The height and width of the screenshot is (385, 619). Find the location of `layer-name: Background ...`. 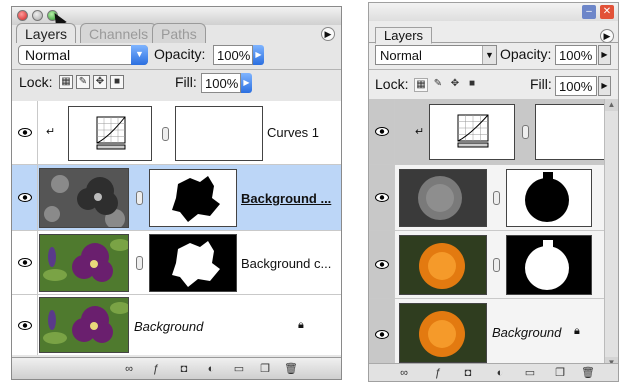

layer-name: Background ... is located at coordinates (290, 198).